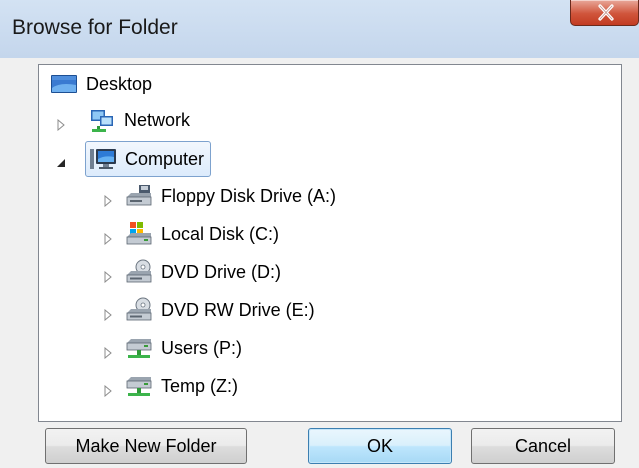 The width and height of the screenshot is (639, 468). What do you see at coordinates (103, 159) in the screenshot?
I see `computer-icon` at bounding box center [103, 159].